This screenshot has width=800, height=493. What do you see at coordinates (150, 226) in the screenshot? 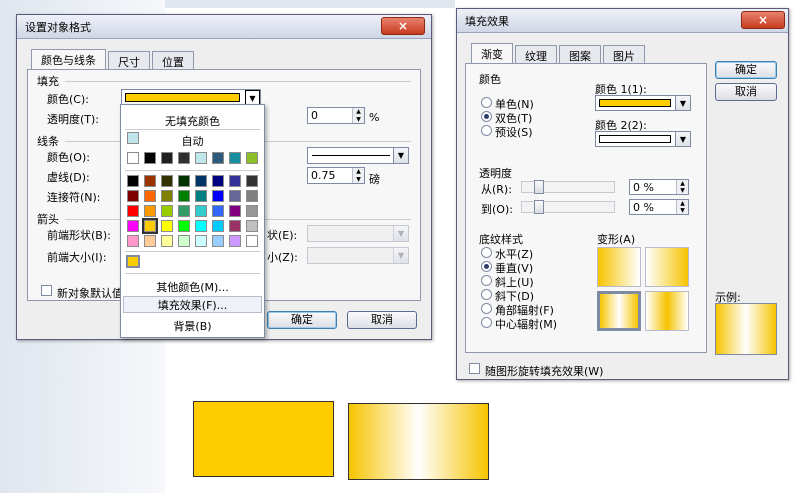
I see `selected-color-swatch` at bounding box center [150, 226].